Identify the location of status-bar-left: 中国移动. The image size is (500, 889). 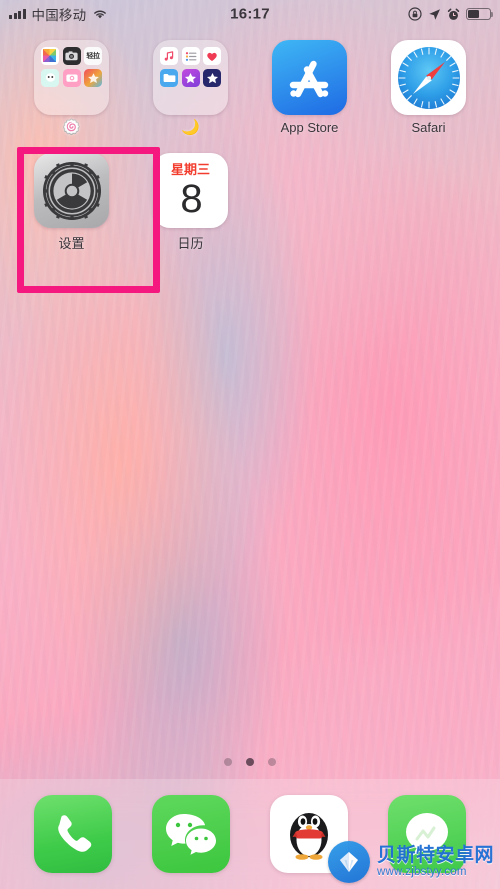
(58, 14).